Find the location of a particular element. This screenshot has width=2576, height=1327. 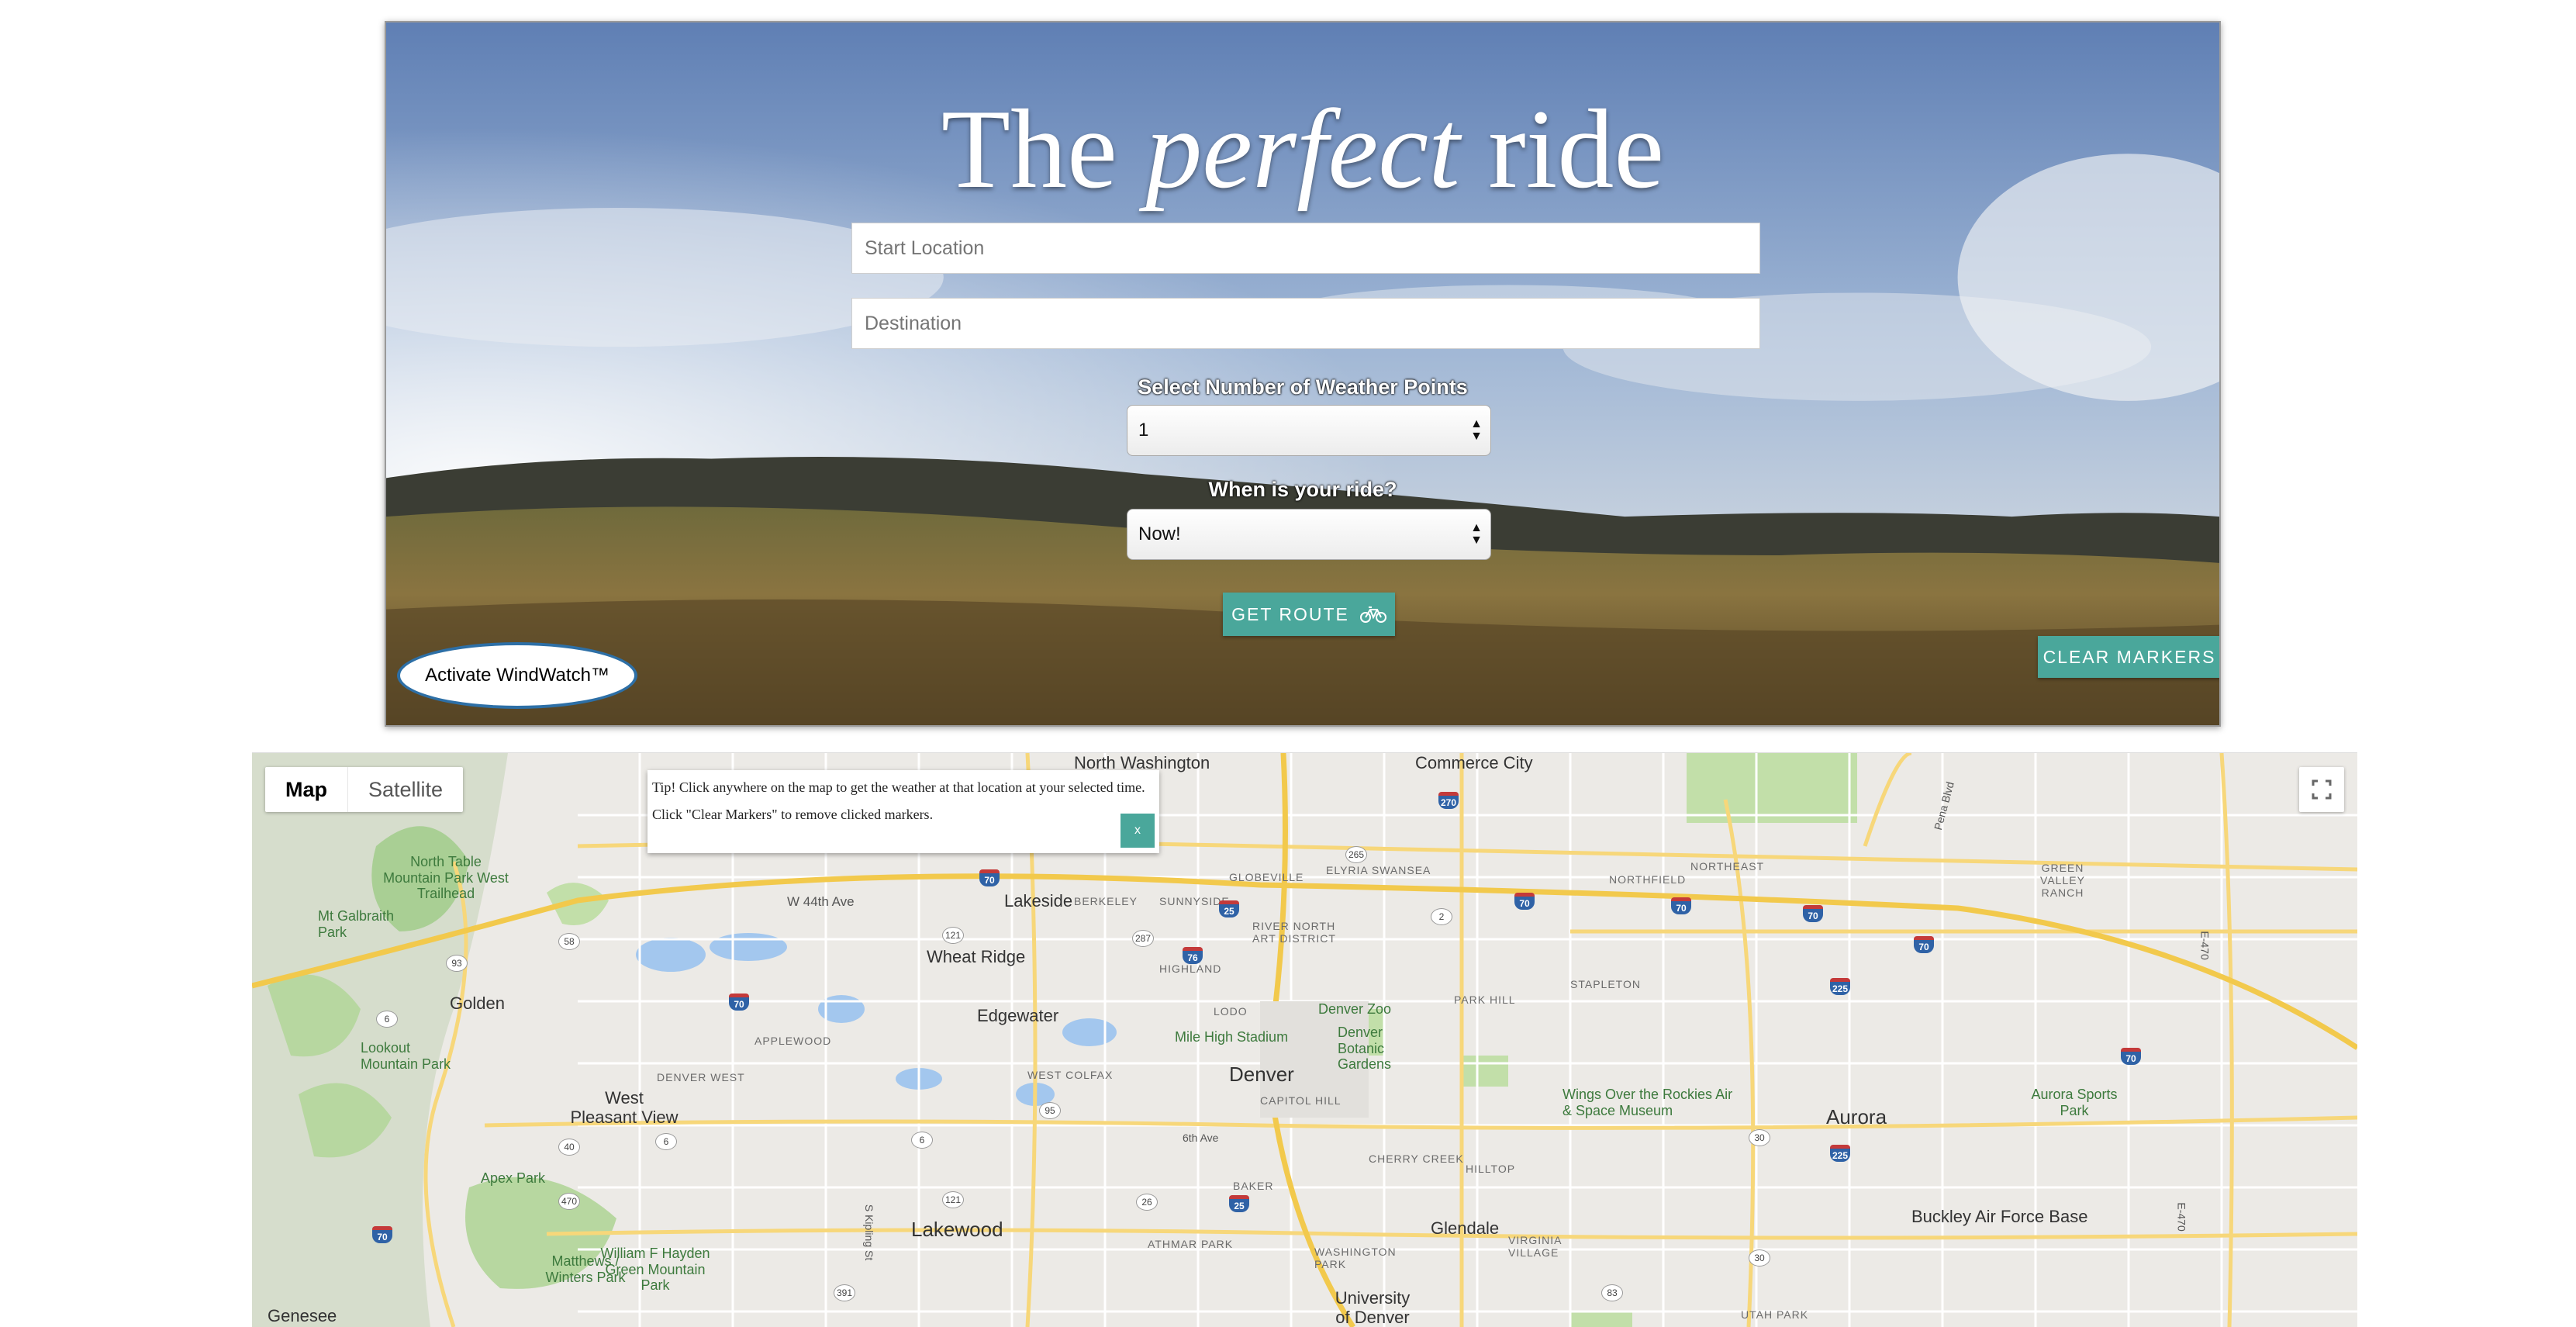

route-shield: 287 is located at coordinates (1143, 938).